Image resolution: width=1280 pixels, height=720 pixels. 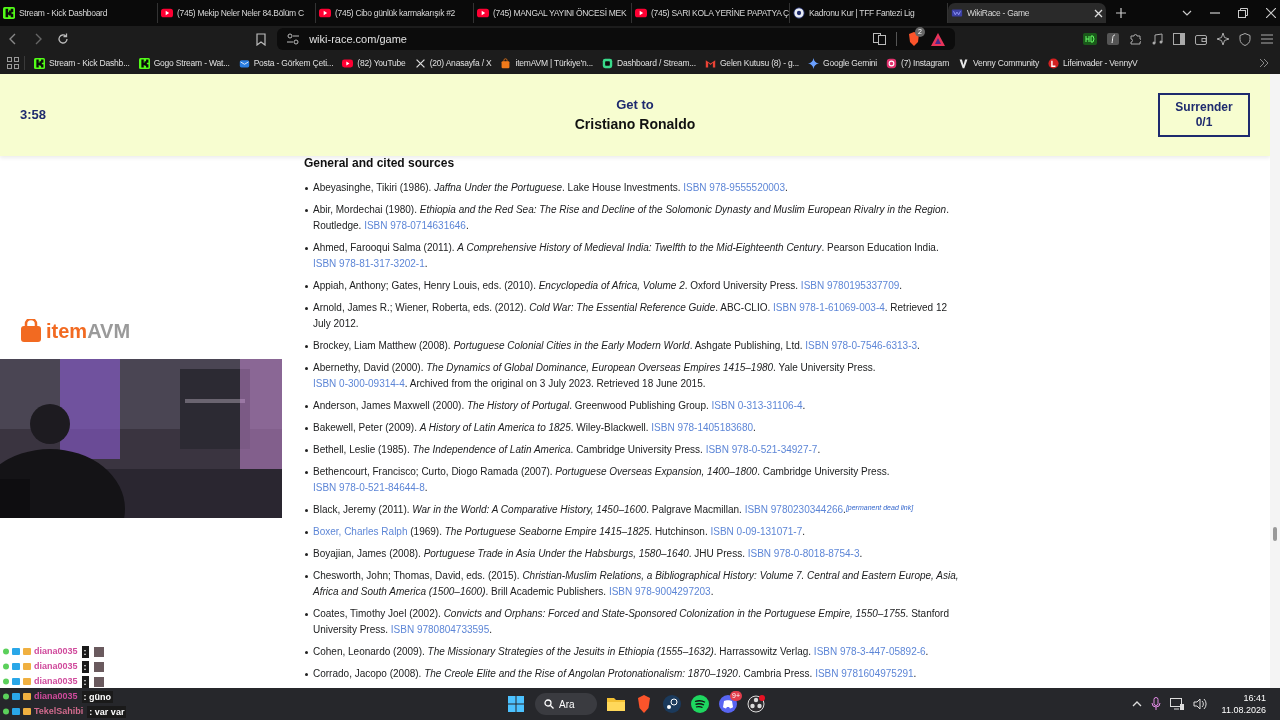 What do you see at coordinates (918, 63) in the screenshot?
I see `bookmark-item: (7) Instagram` at bounding box center [918, 63].